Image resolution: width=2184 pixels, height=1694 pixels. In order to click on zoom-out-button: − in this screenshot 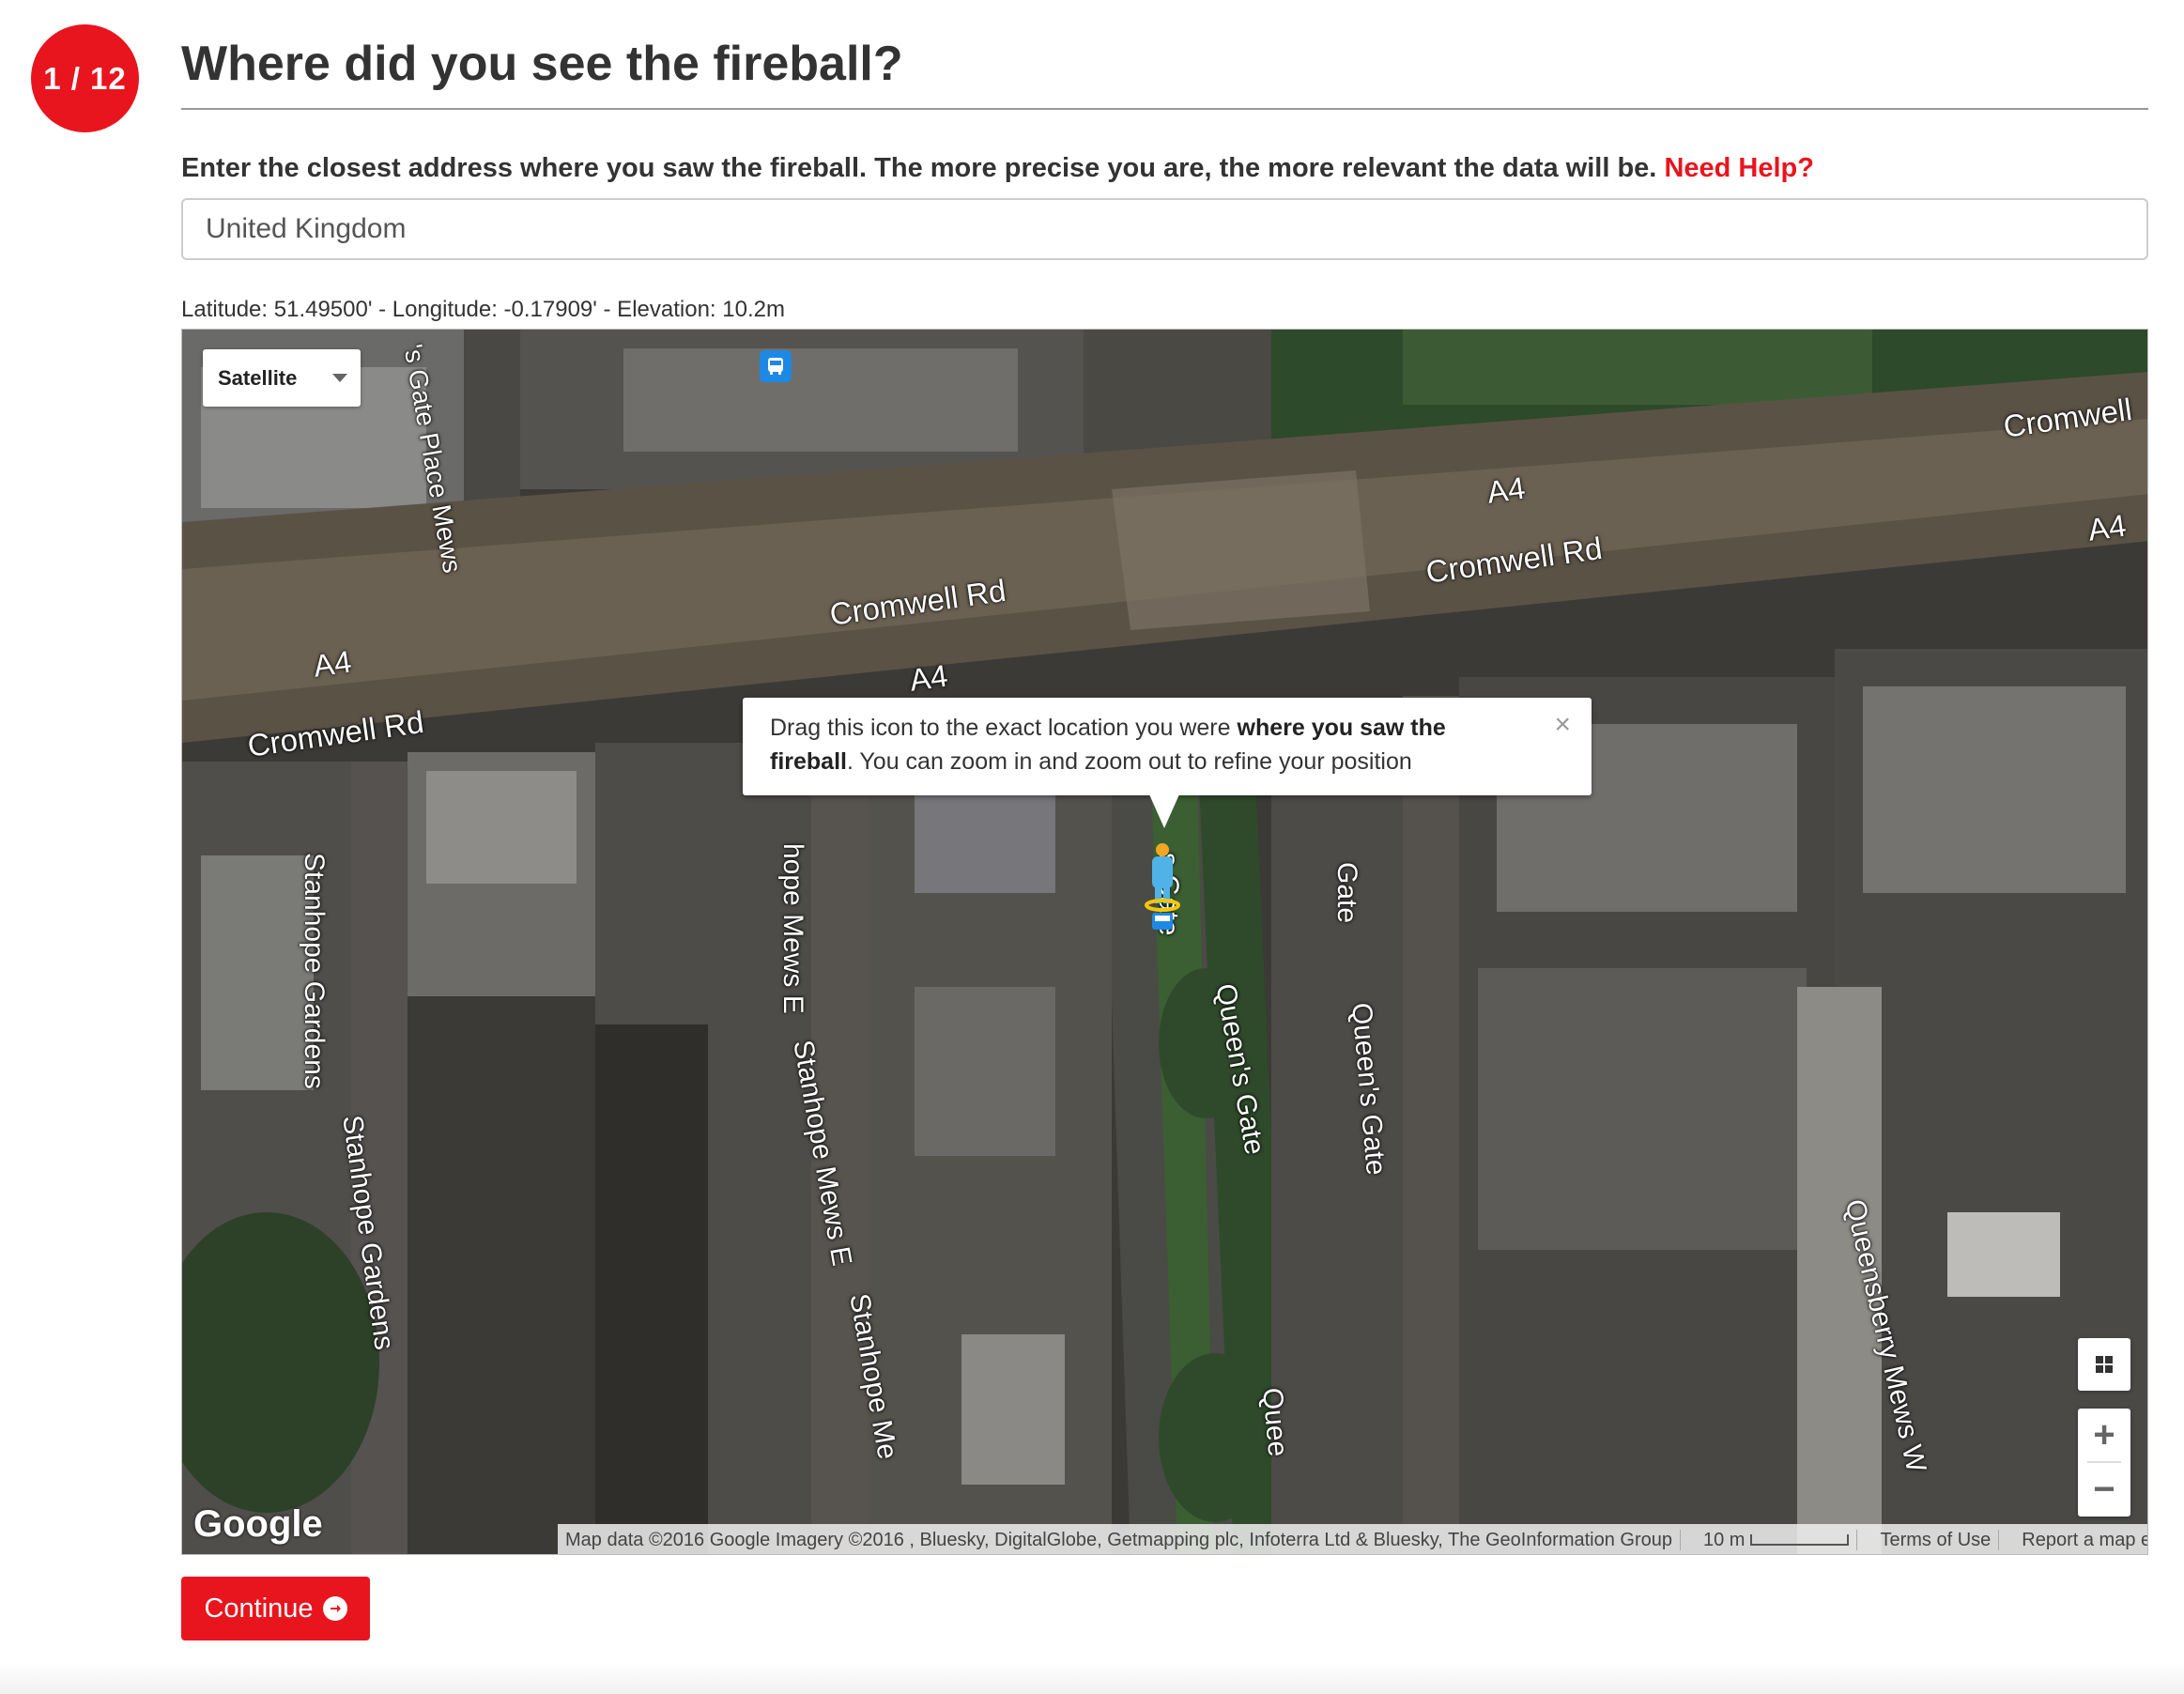, I will do `click(2104, 1489)`.